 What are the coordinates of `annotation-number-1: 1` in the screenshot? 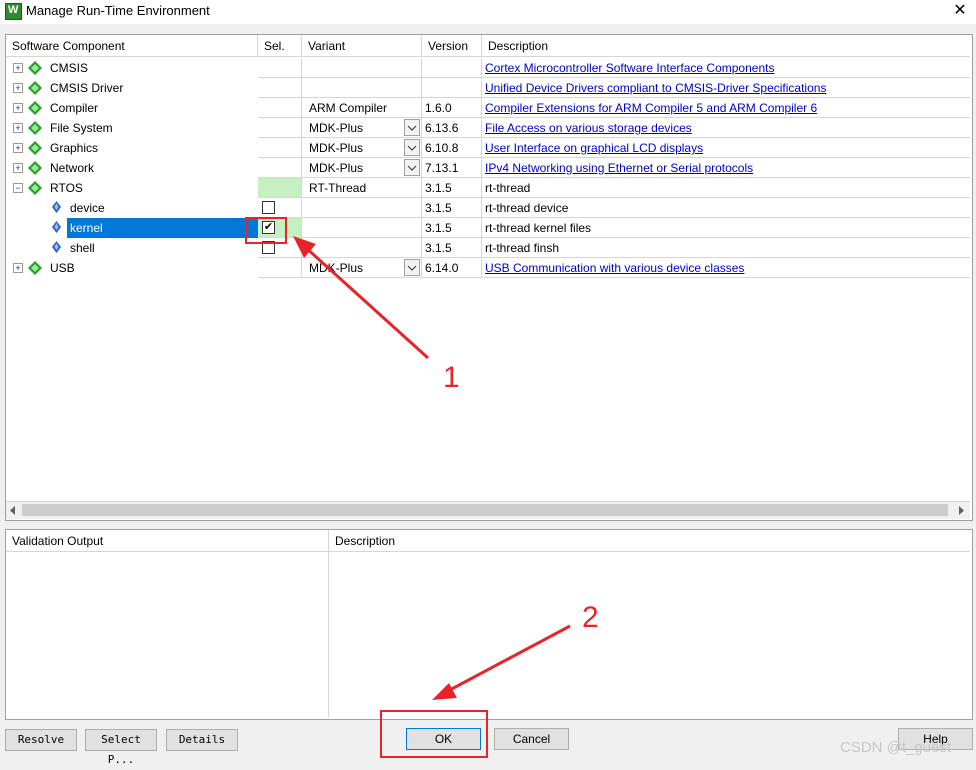 It's located at (451, 377).